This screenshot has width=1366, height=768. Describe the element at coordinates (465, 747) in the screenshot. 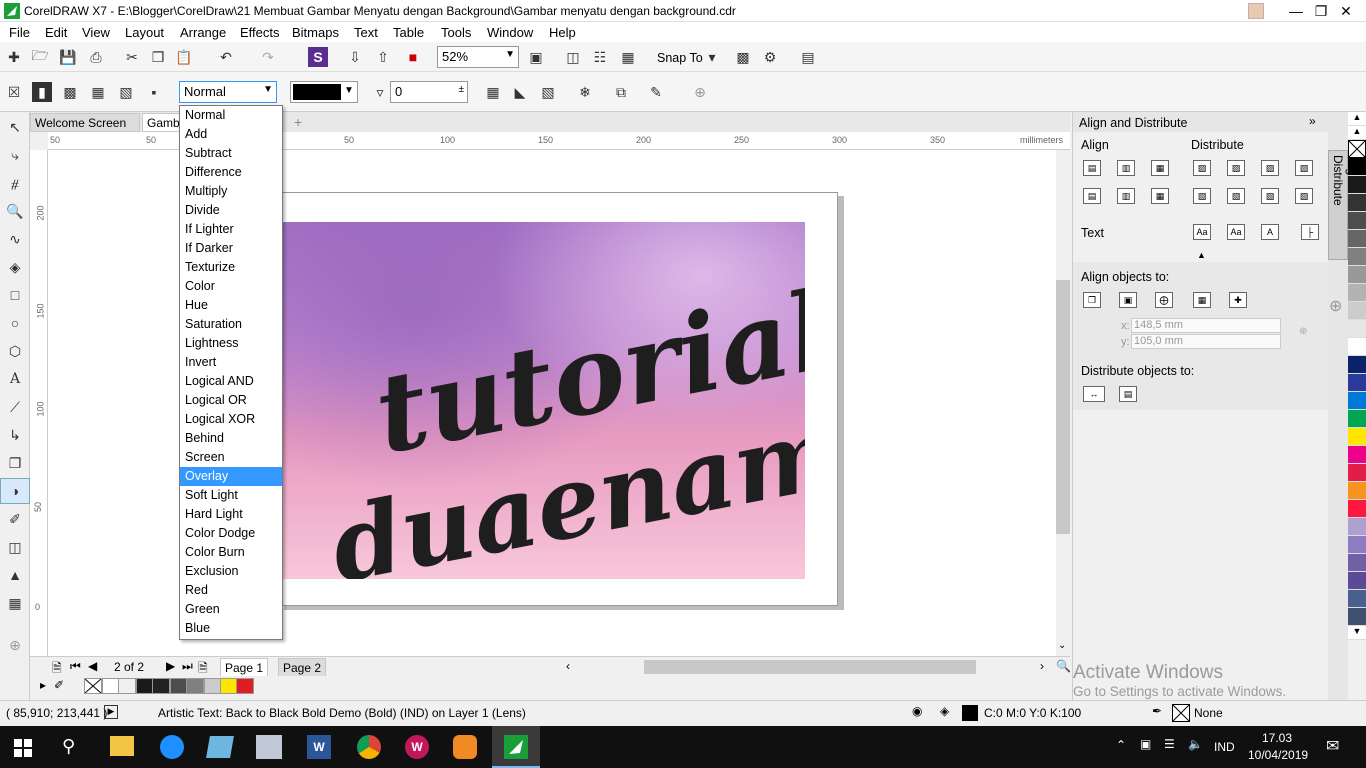

I see `uc-browser-icon` at that location.